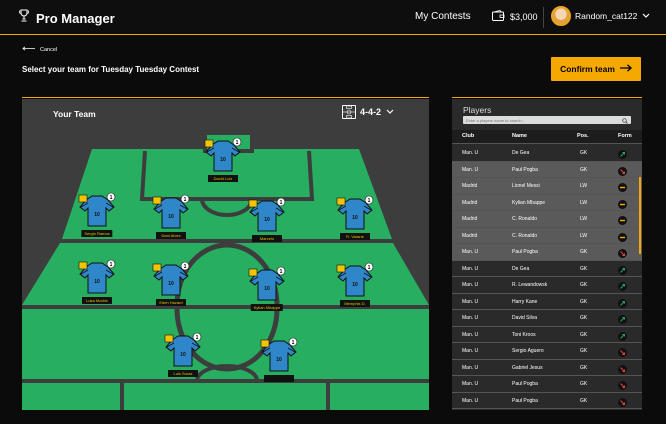 The image size is (666, 424). Describe the element at coordinates (24, 18) in the screenshot. I see `trophy-icon` at that location.